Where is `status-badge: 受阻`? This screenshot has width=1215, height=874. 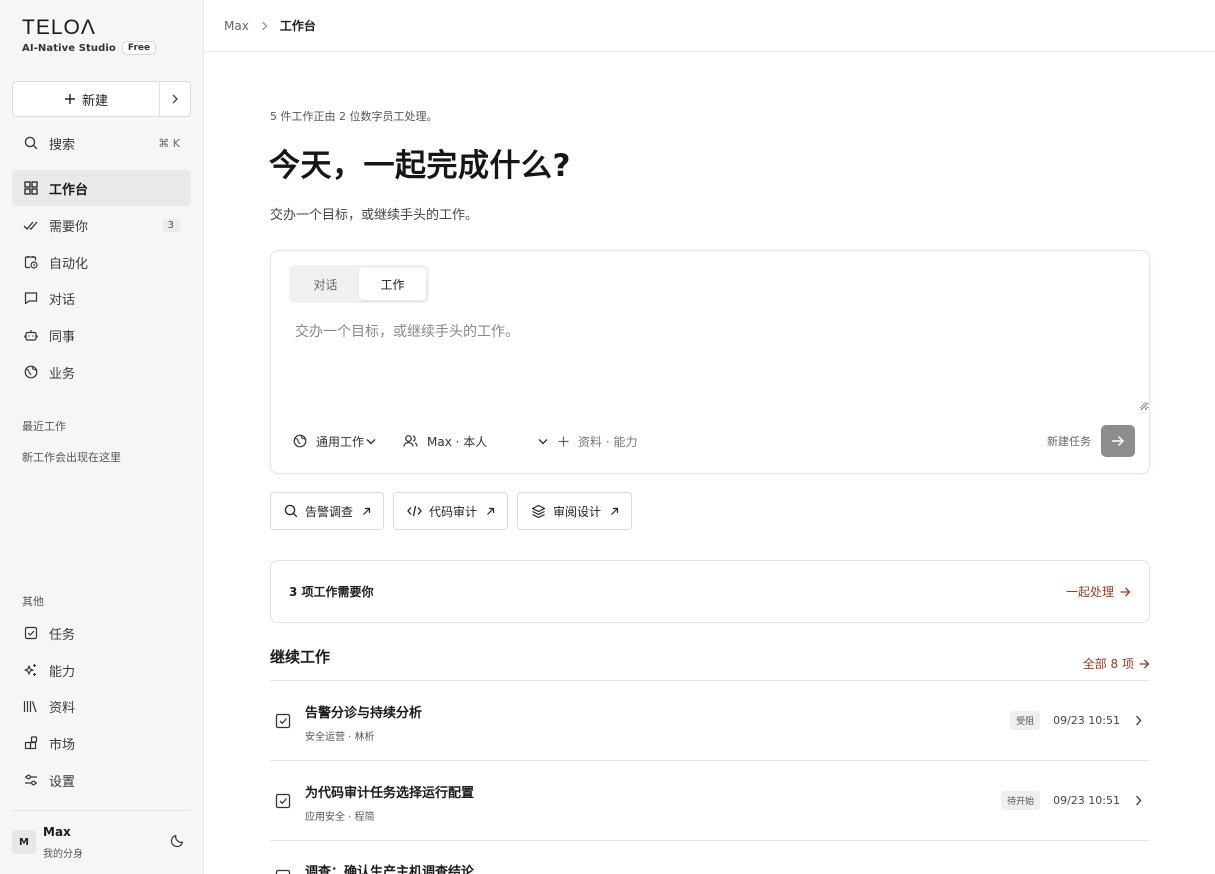 status-badge: 受阻 is located at coordinates (1025, 720).